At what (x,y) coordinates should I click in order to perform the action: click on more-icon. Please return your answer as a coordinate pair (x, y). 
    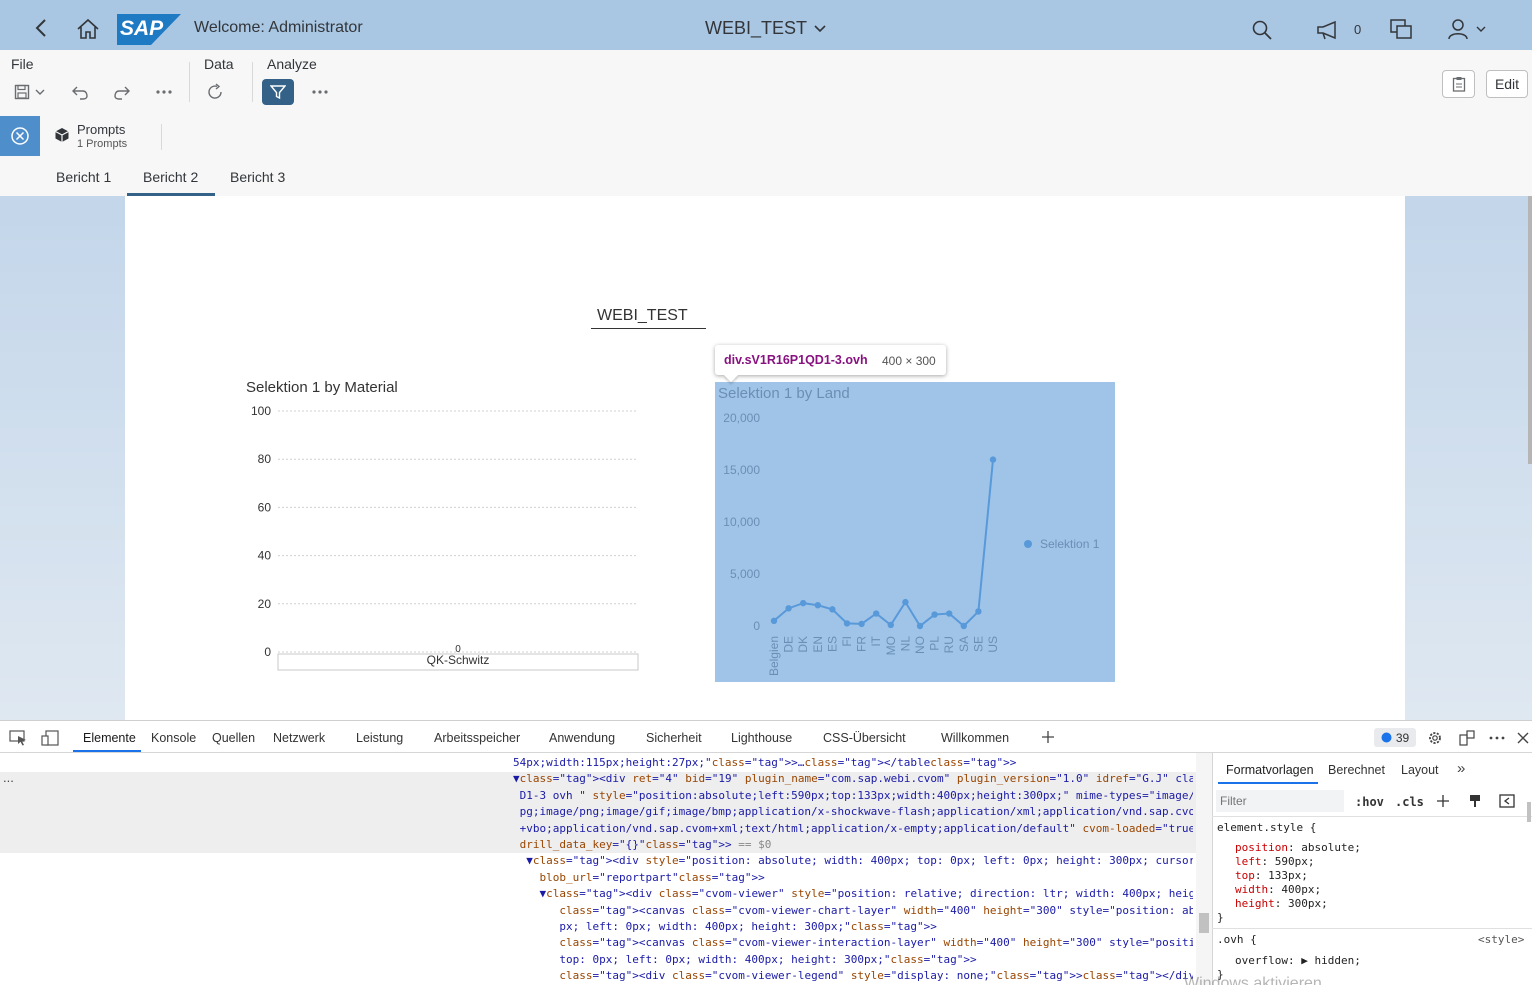
    Looking at the image, I should click on (164, 92).